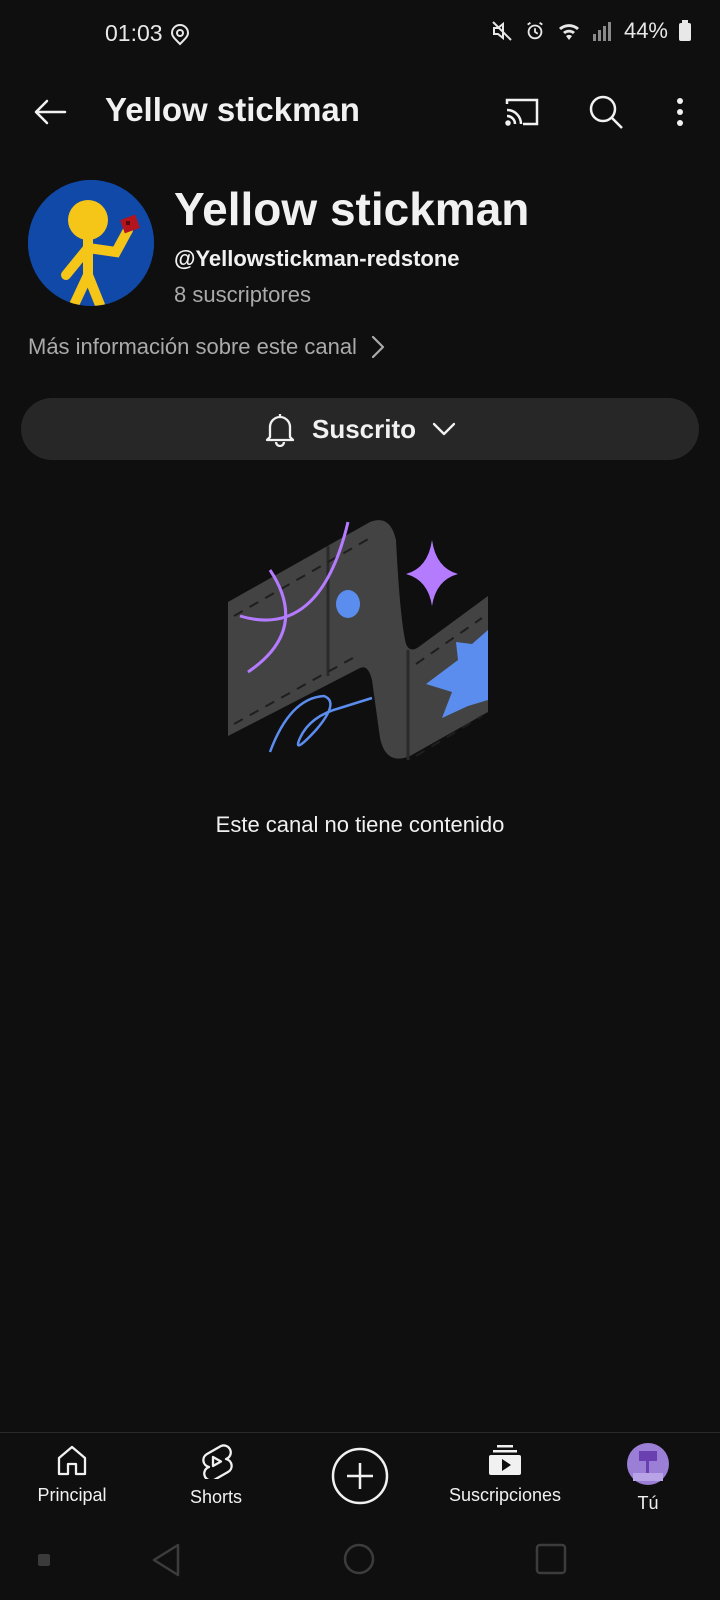 This screenshot has width=720, height=1600. Describe the element at coordinates (44, 1560) in the screenshot. I see `keyboard-hint-icon` at that location.